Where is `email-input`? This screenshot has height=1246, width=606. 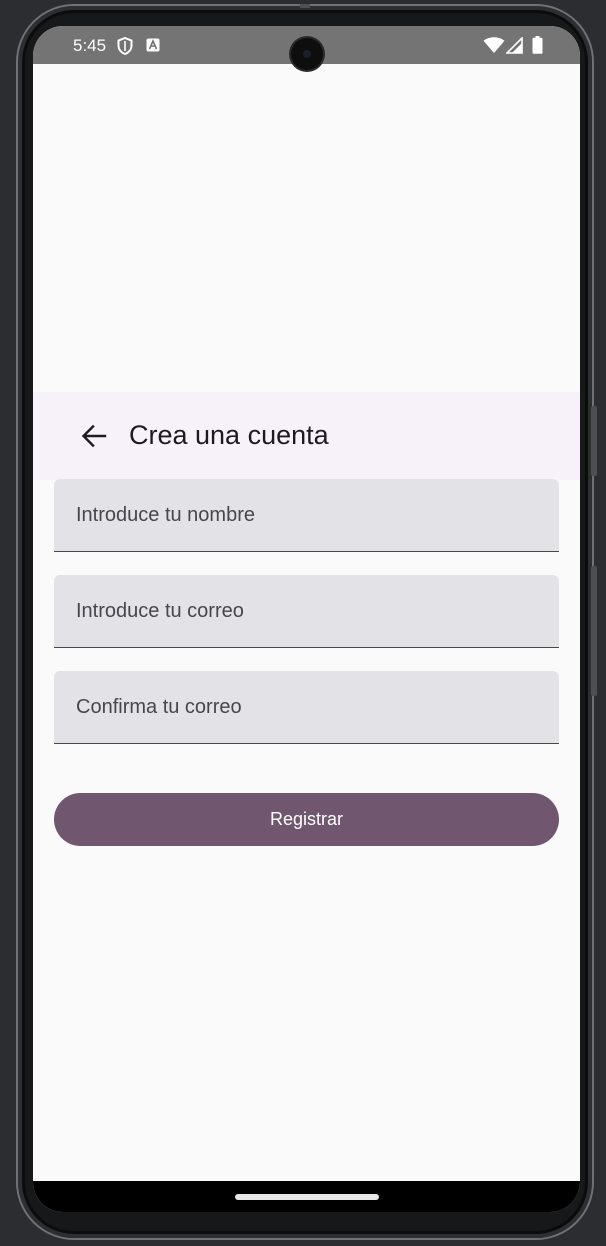
email-input is located at coordinates (311, 611).